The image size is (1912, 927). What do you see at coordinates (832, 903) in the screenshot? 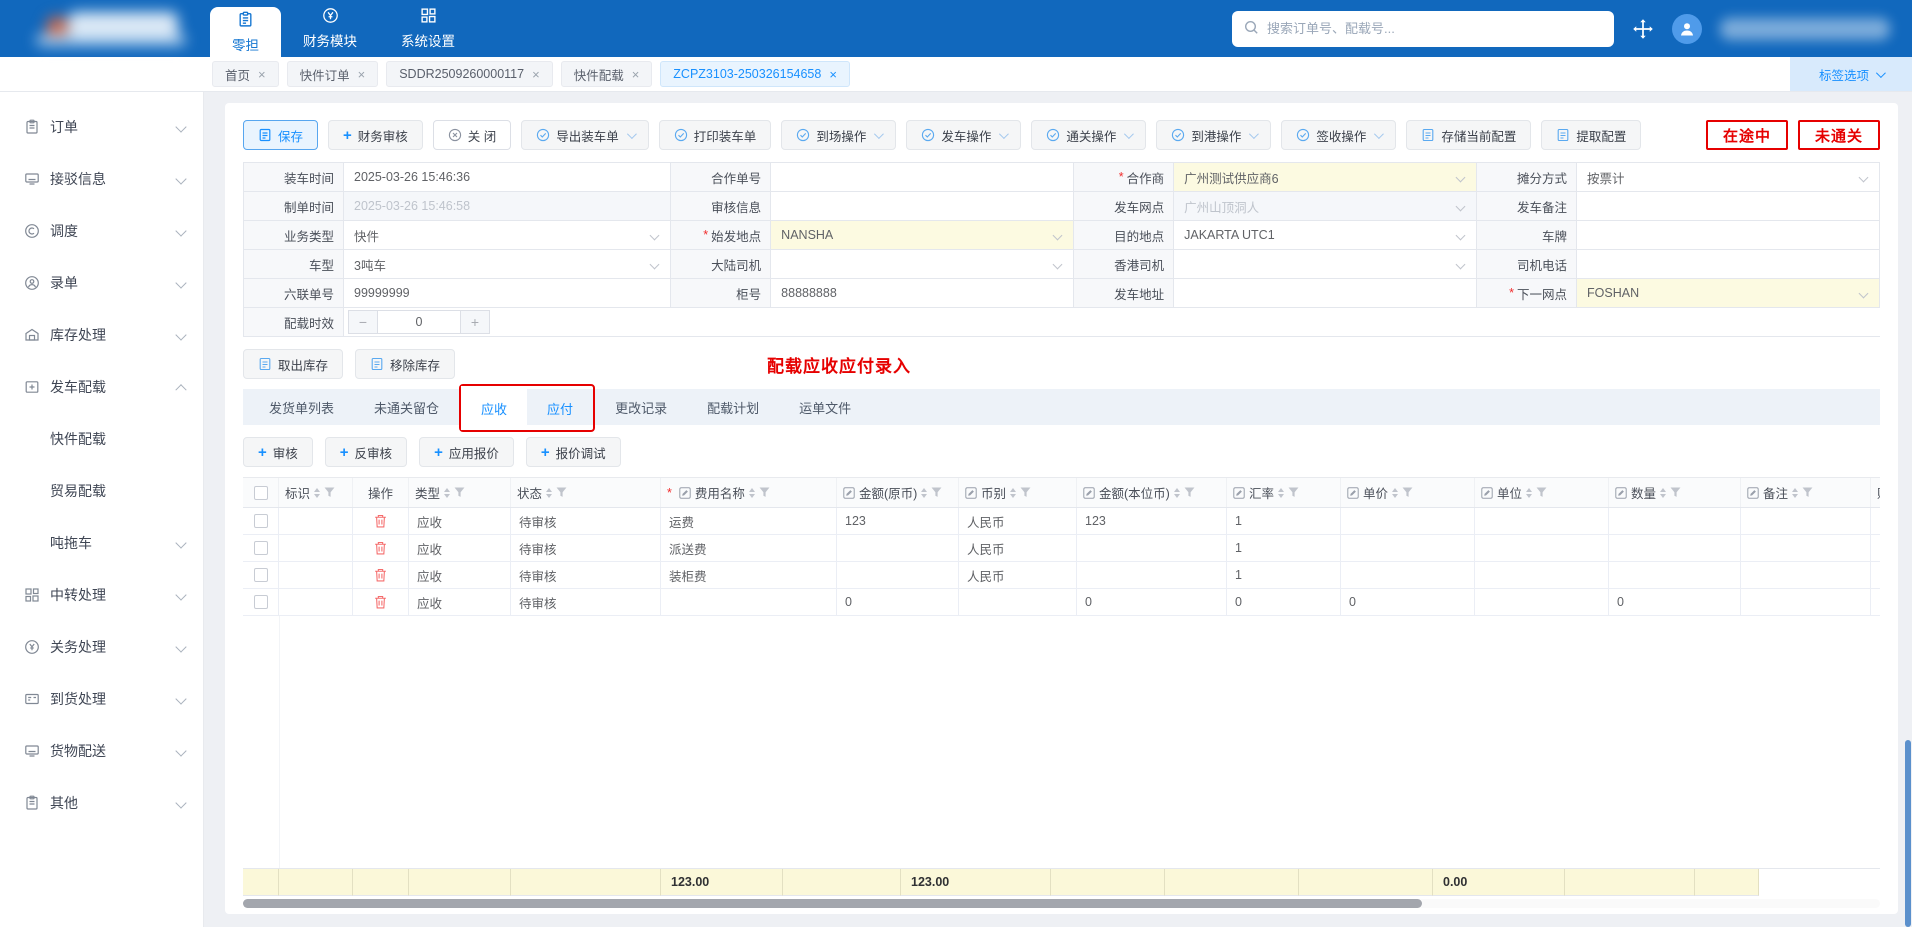
I see `scrollbar-thumb` at bounding box center [832, 903].